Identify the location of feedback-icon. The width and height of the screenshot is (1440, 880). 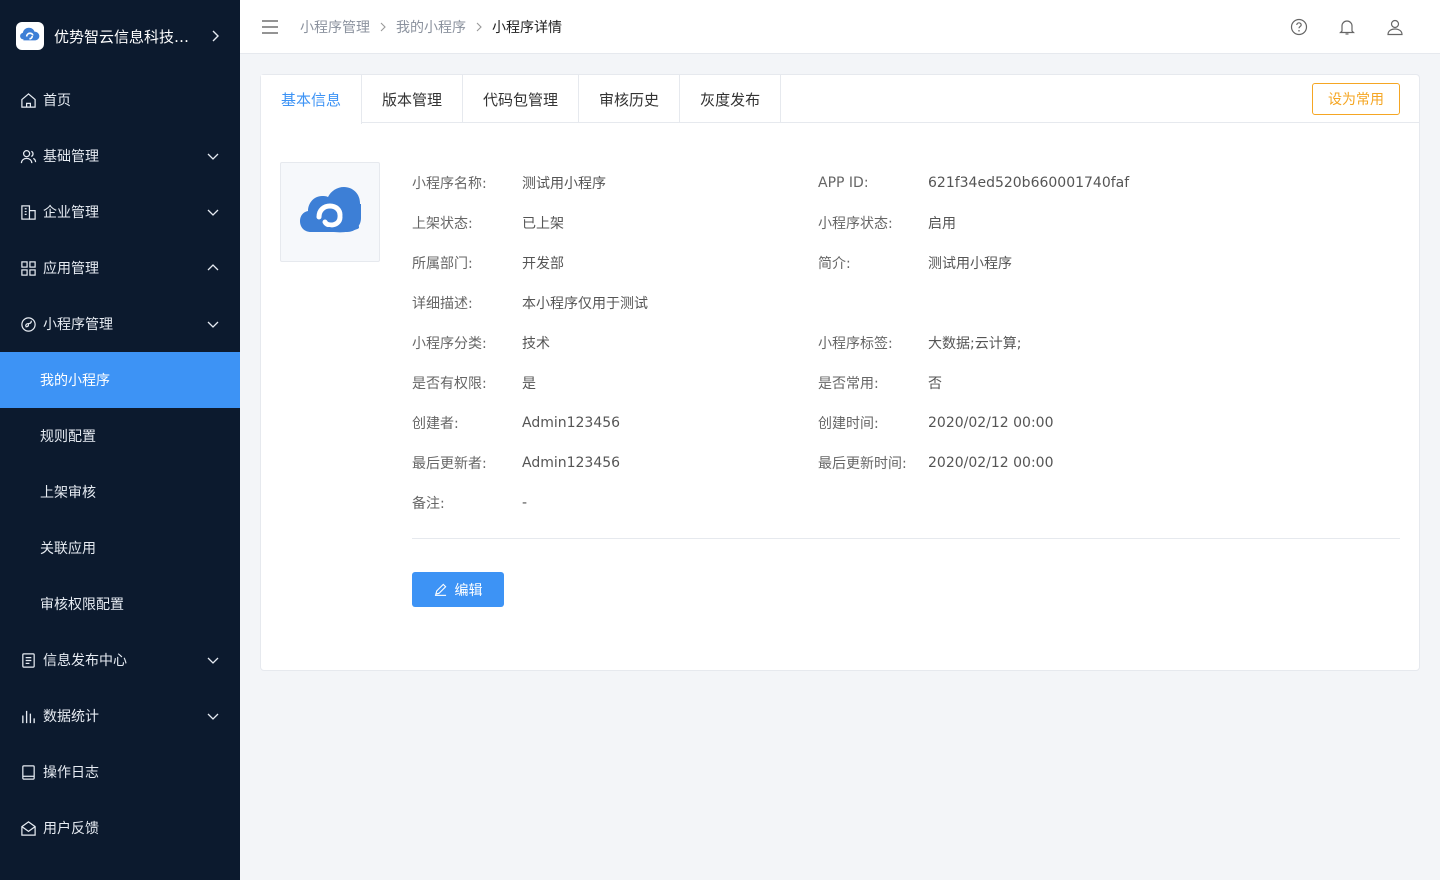
(28, 828).